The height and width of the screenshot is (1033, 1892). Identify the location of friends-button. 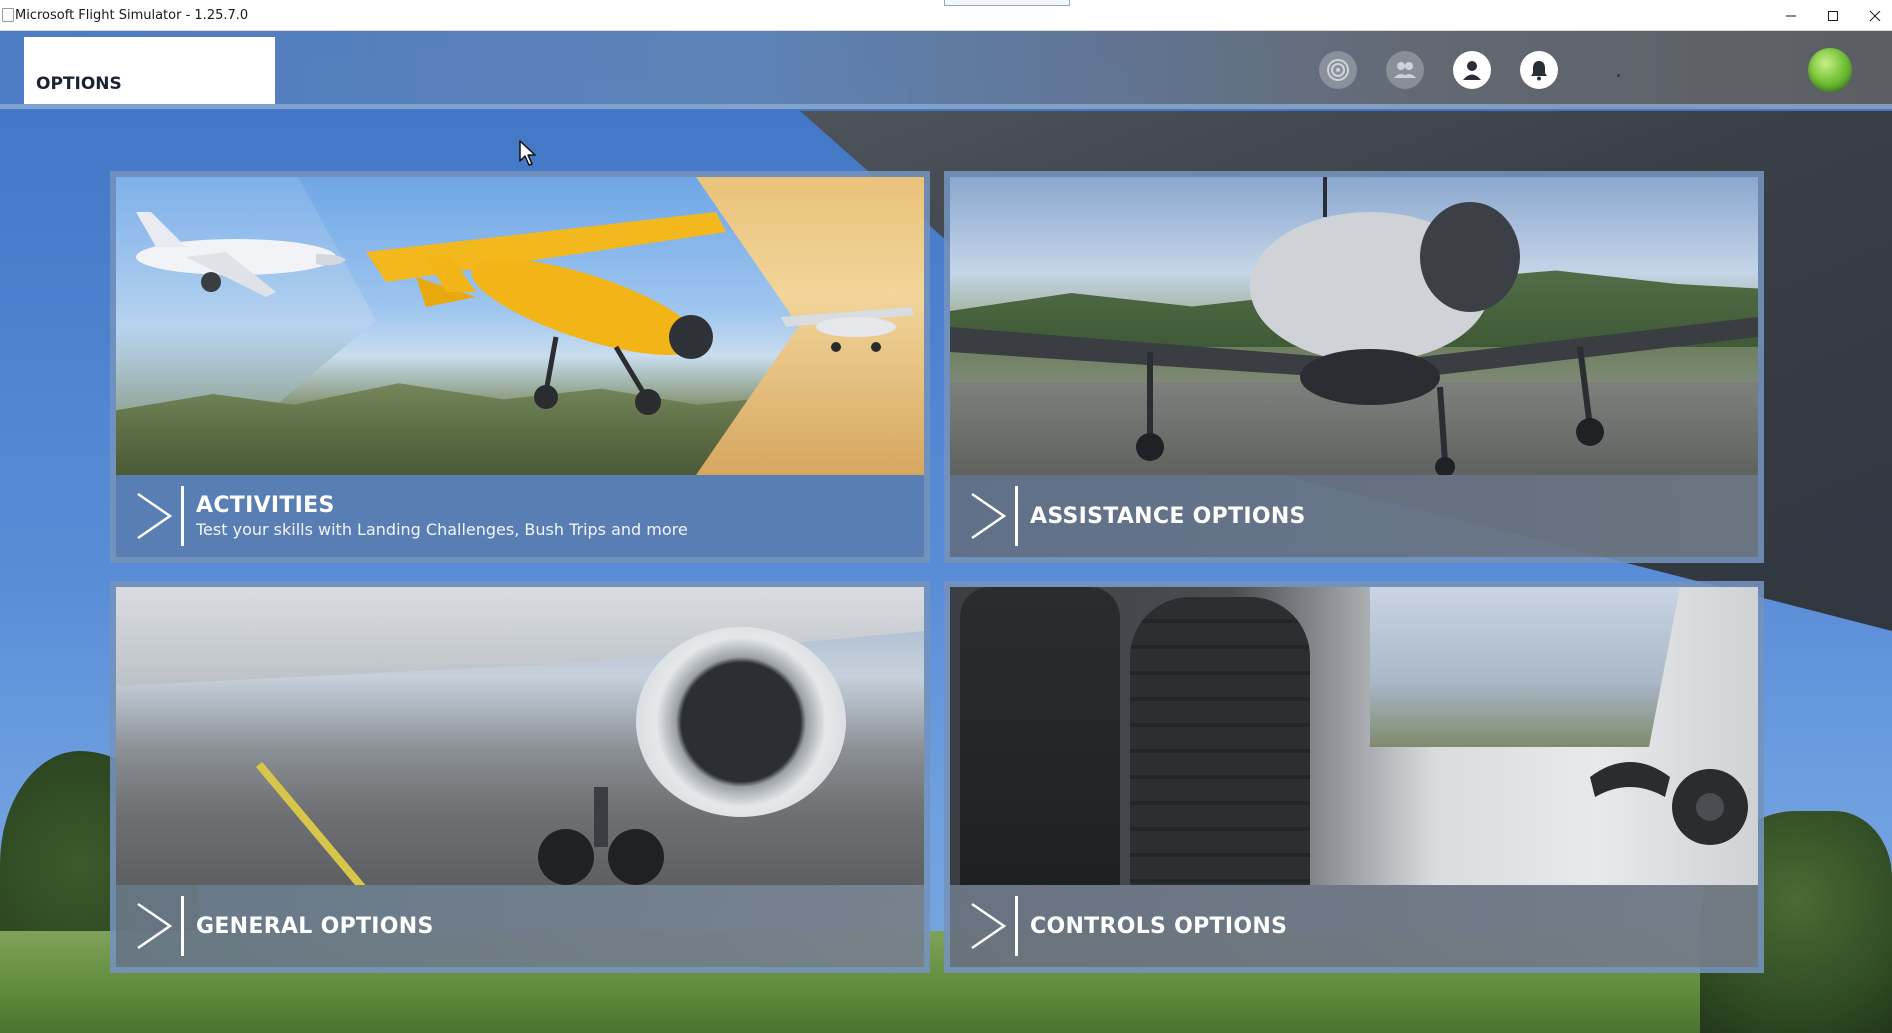
(1405, 70).